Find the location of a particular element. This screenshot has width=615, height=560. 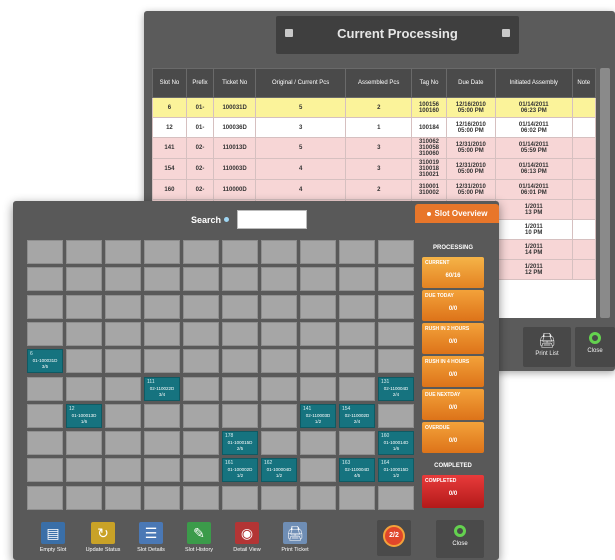

slot-cell-filled: 141 02-110003D 1/2 is located at coordinates (318, 415).